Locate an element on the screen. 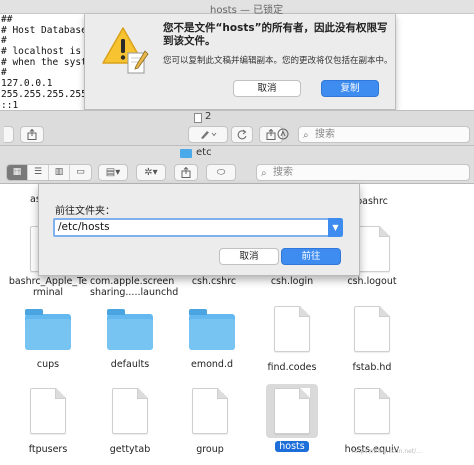 This screenshot has height=465, width=474. file-item-selected: hosts is located at coordinates (292, 418).